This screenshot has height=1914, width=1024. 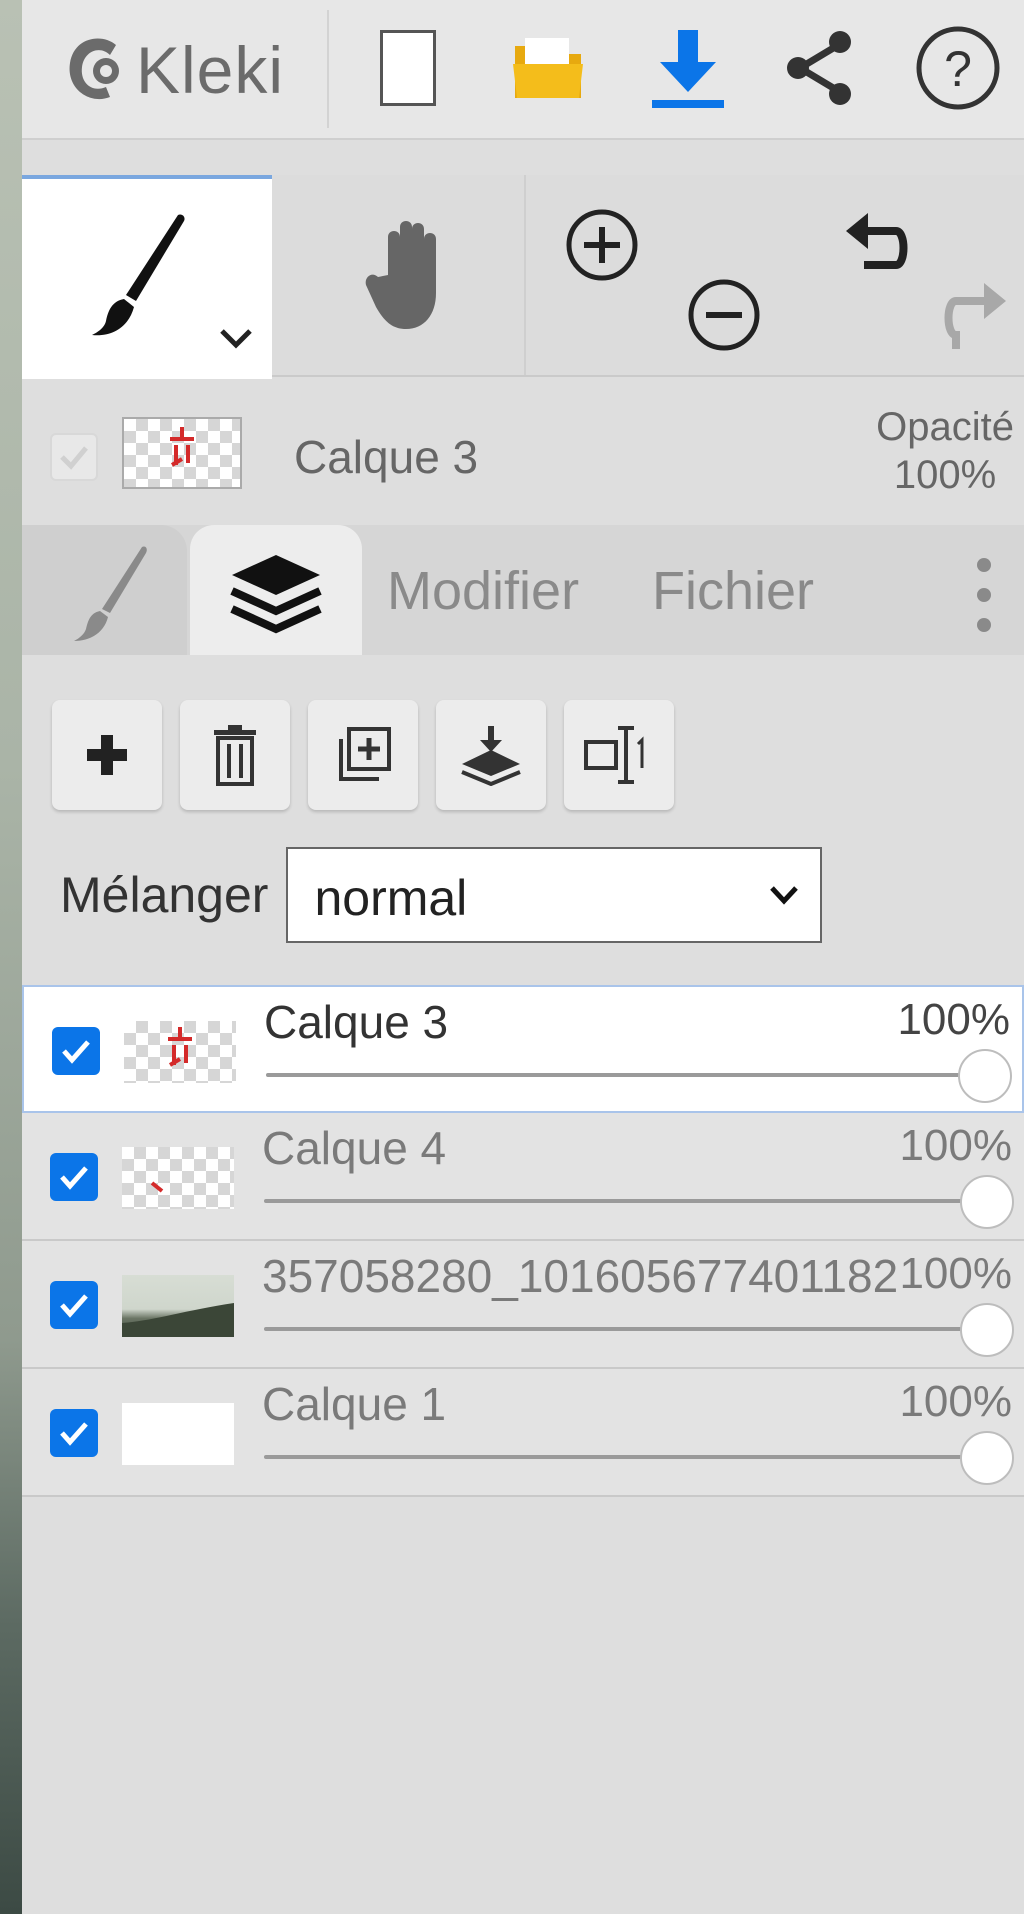 I want to click on tab-brush, so click(x=104, y=590).